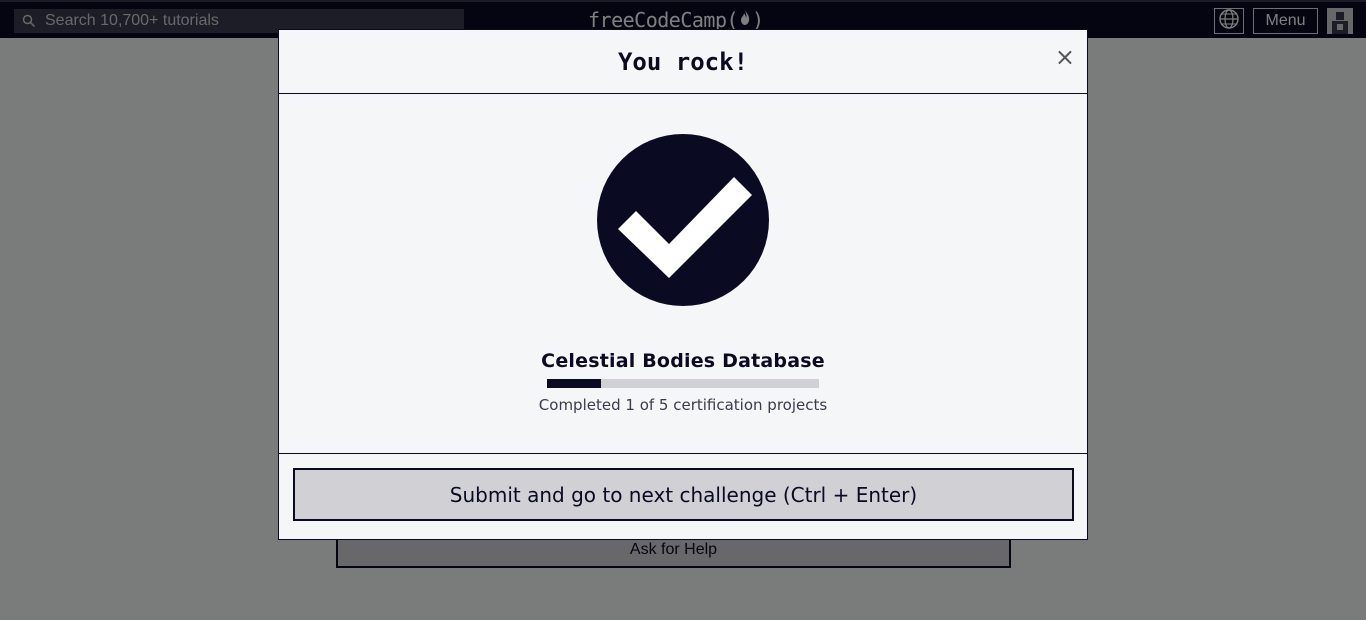  I want to click on modal-header: You rock! ×, so click(683, 62).